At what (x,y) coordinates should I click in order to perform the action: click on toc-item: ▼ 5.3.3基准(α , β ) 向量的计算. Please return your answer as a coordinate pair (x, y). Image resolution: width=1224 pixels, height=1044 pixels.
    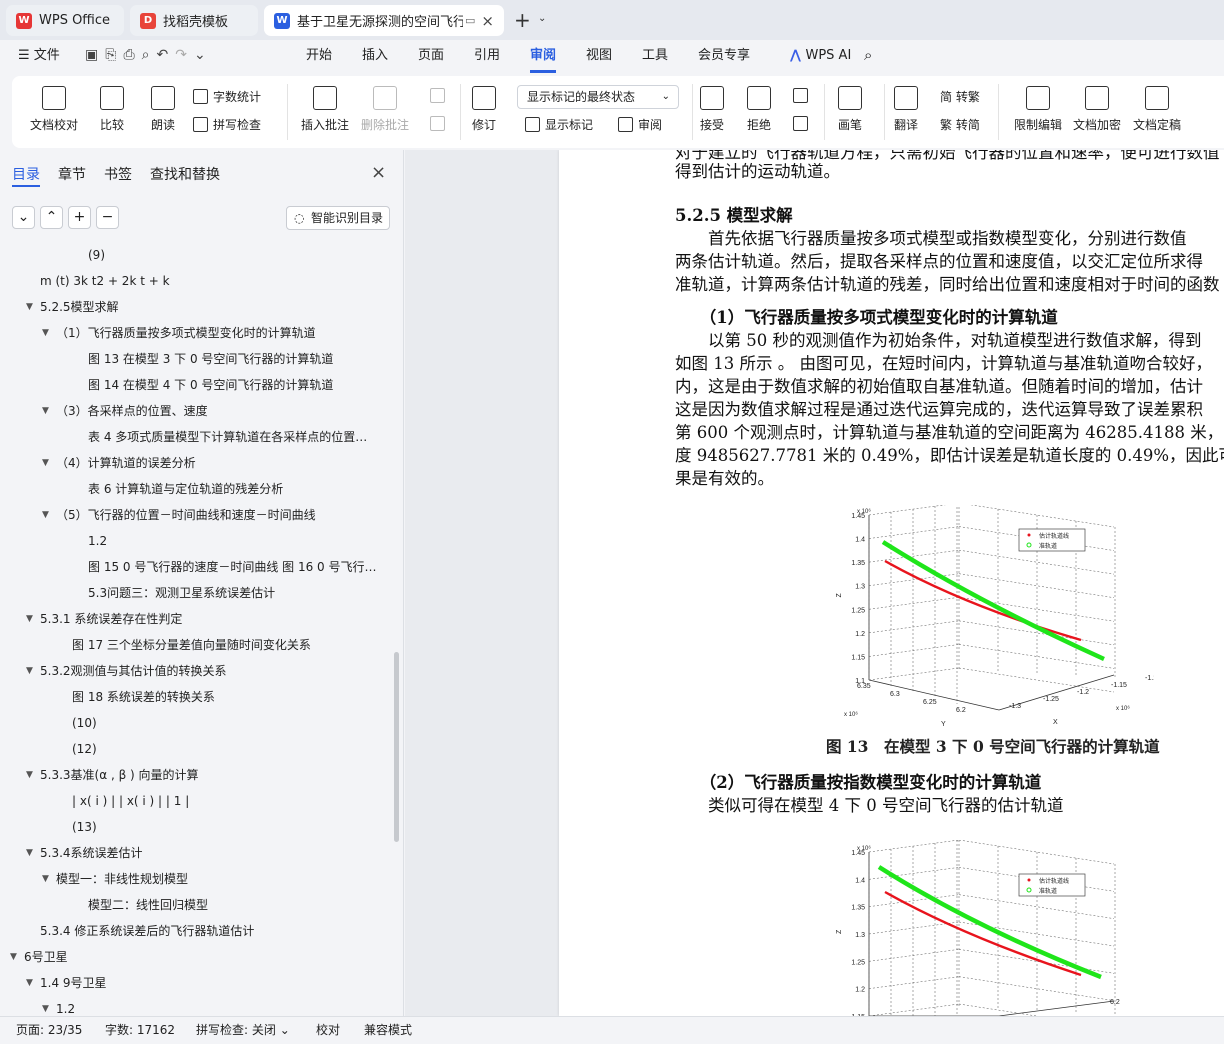
    Looking at the image, I should click on (196, 775).